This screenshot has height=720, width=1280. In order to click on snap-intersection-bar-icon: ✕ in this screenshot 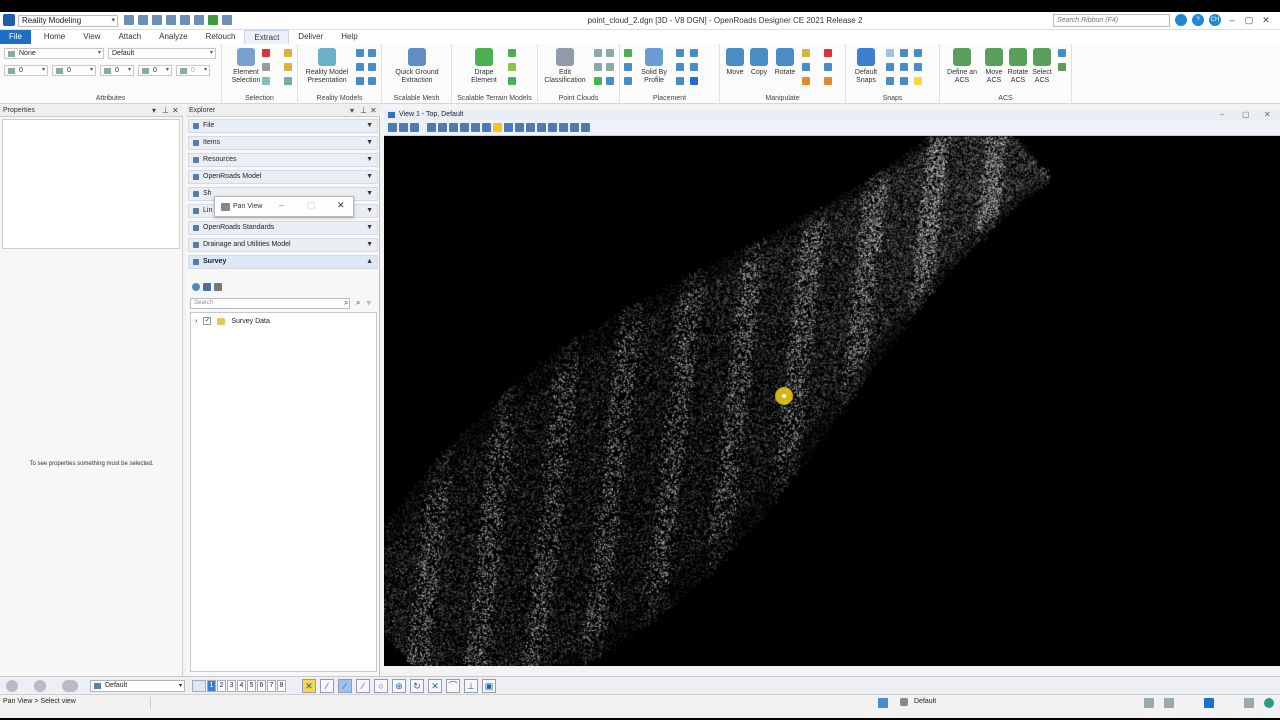, I will do `click(435, 686)`.